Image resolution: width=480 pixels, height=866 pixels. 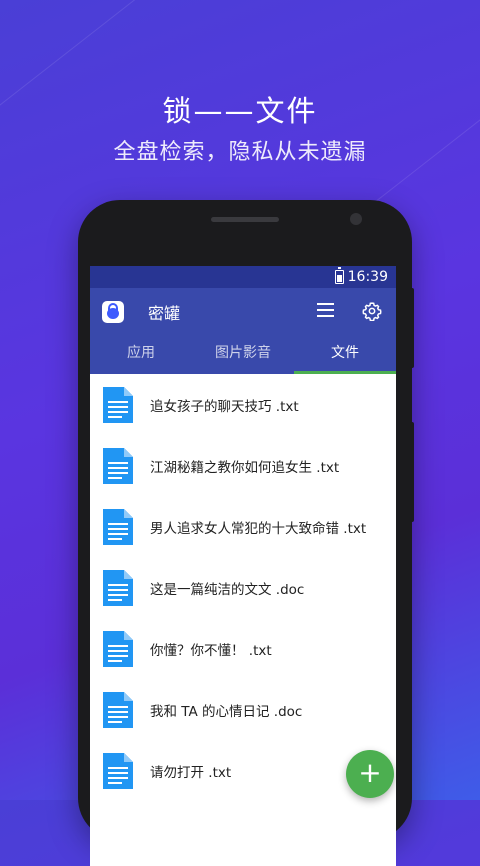 I want to click on tab-media: 图片影音, so click(x=243, y=355).